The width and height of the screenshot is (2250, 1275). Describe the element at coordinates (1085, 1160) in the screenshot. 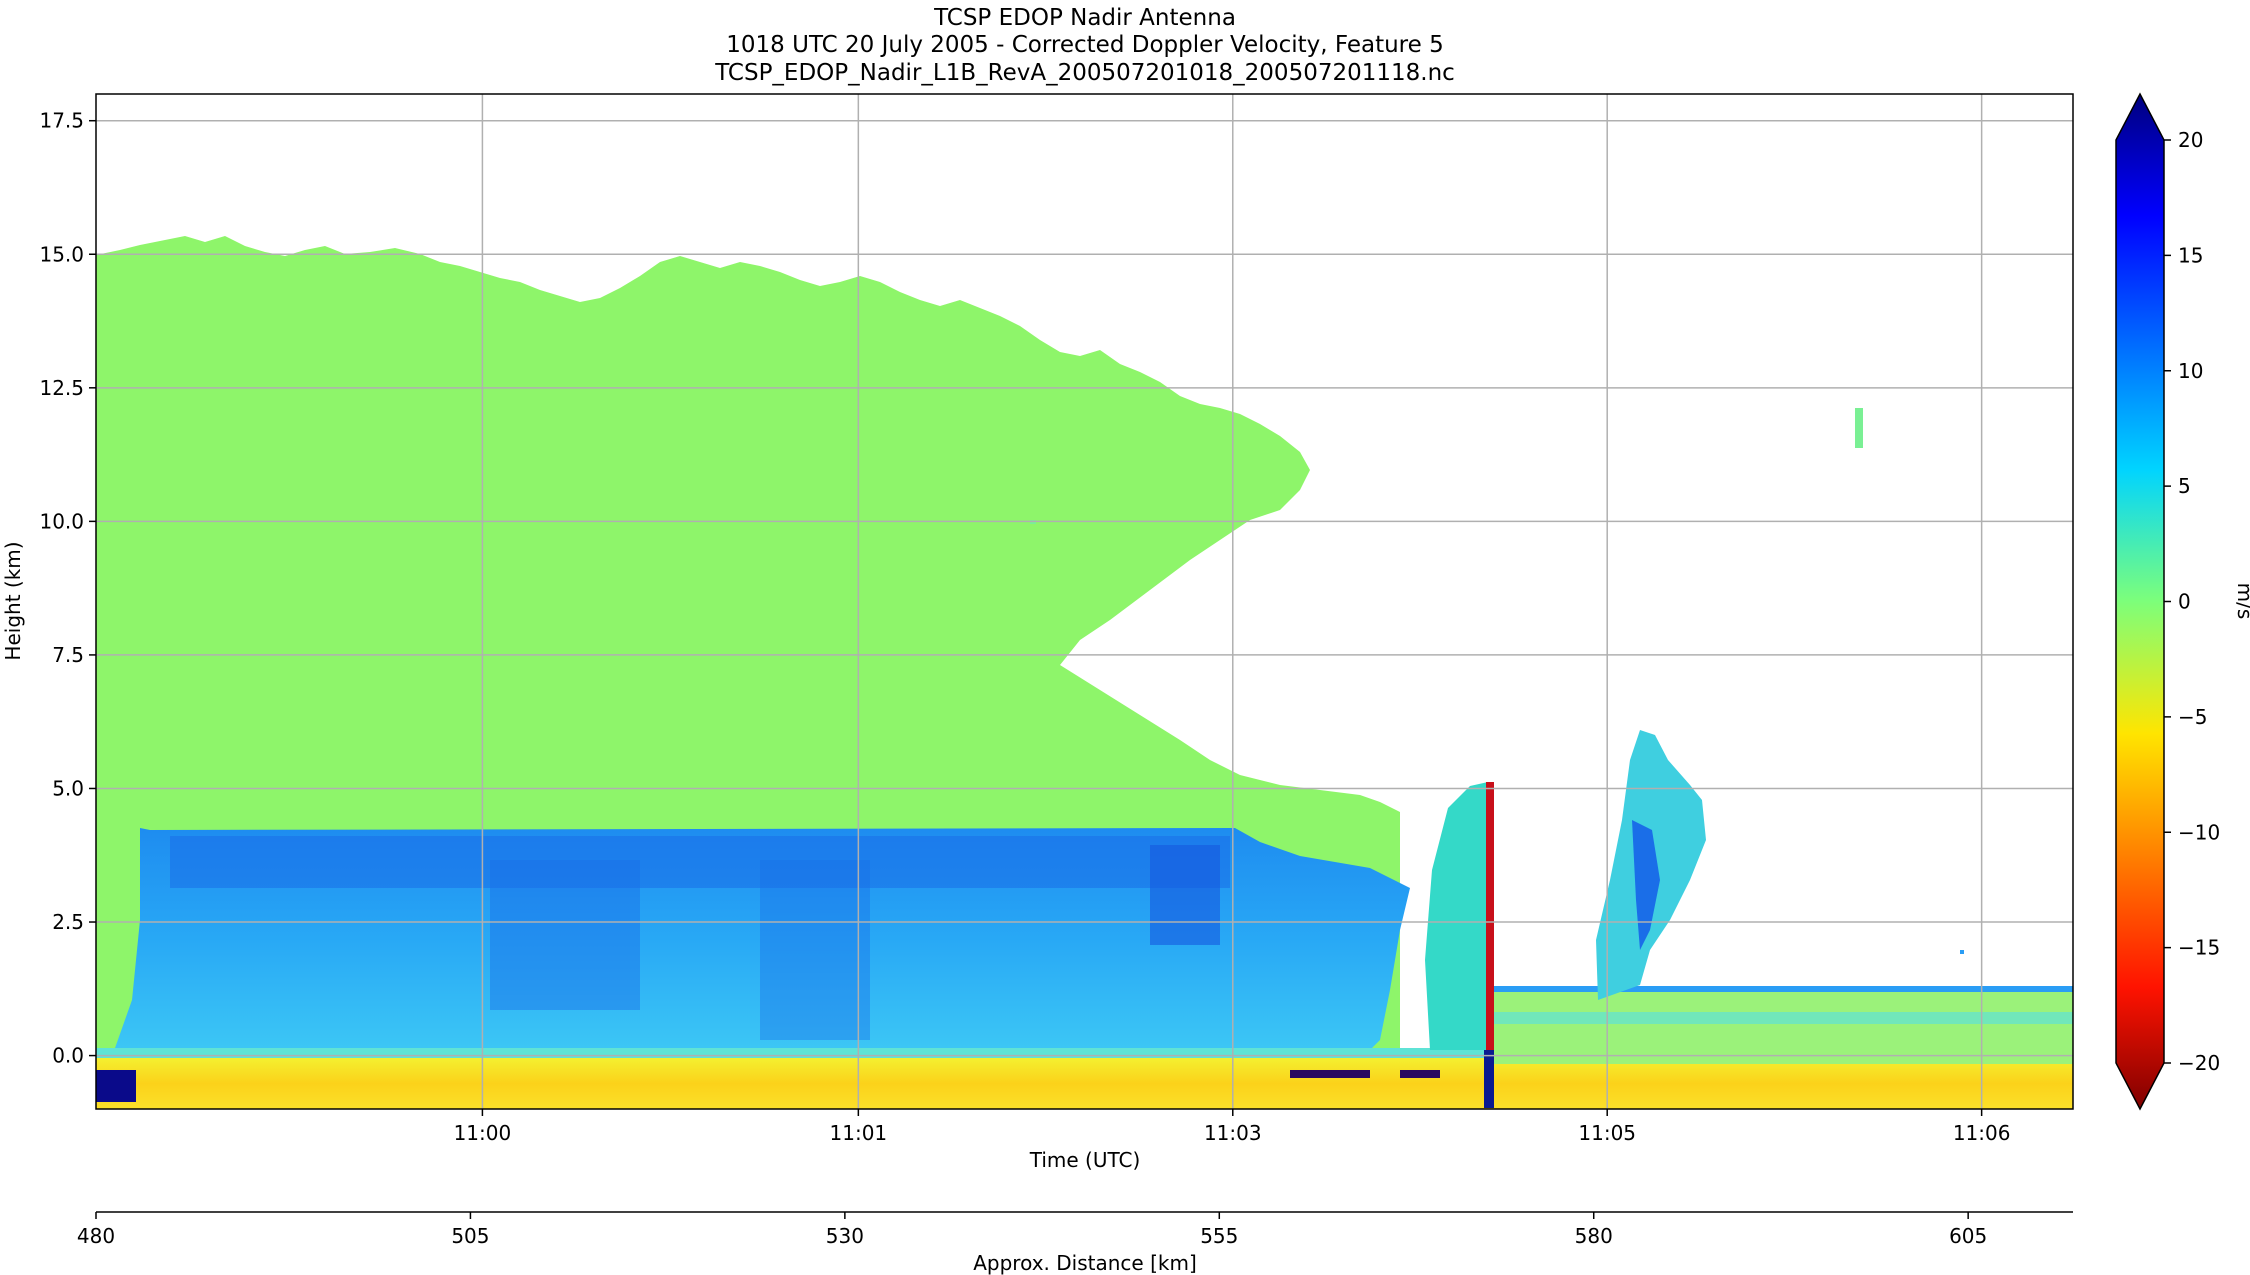

I see `x-axis-label: Time (UTC)` at that location.